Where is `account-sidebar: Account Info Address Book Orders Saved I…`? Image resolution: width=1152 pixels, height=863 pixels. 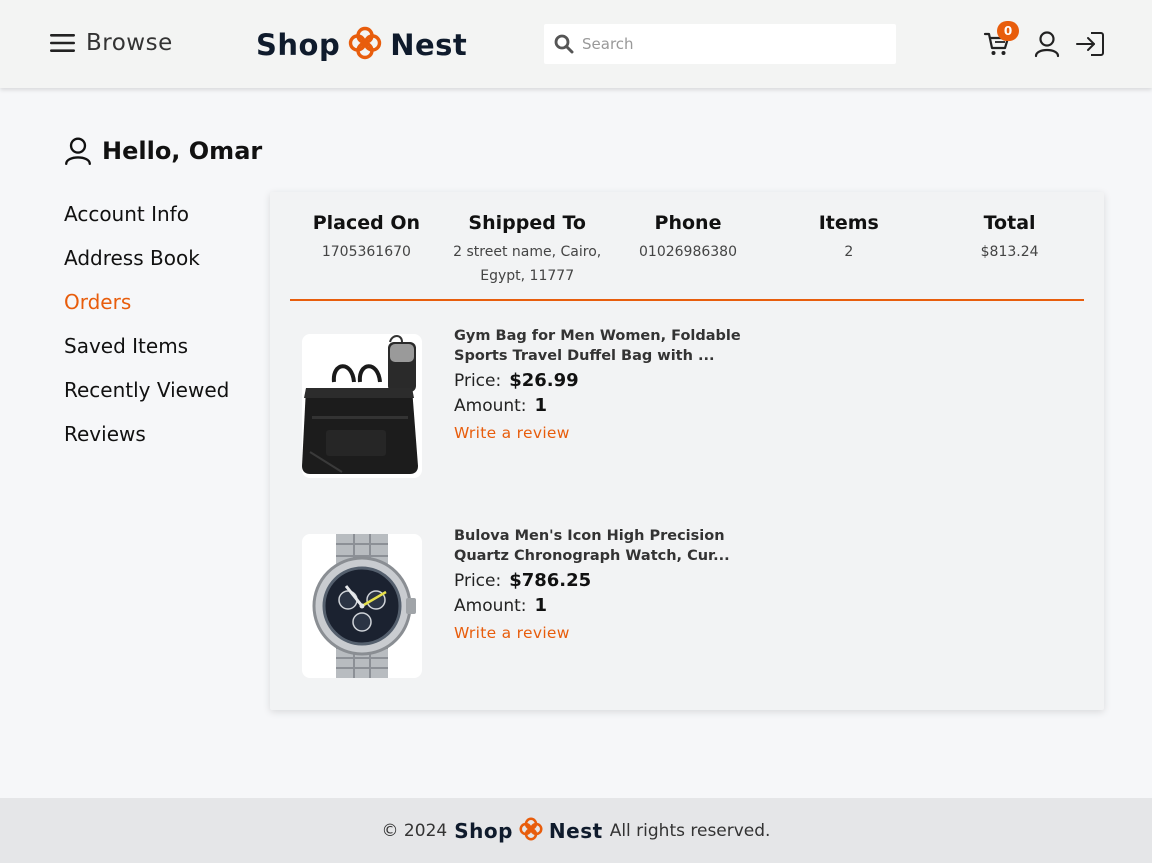 account-sidebar: Account Info Address Book Orders Saved I… is located at coordinates (146, 332).